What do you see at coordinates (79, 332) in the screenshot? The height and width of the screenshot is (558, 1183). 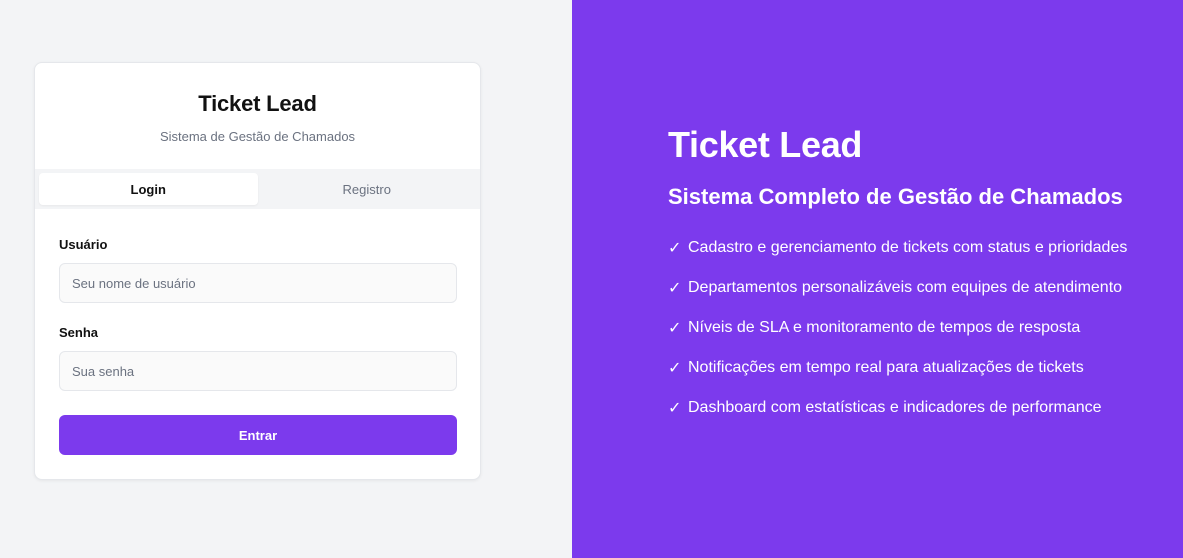 I see `password-label: Senha` at bounding box center [79, 332].